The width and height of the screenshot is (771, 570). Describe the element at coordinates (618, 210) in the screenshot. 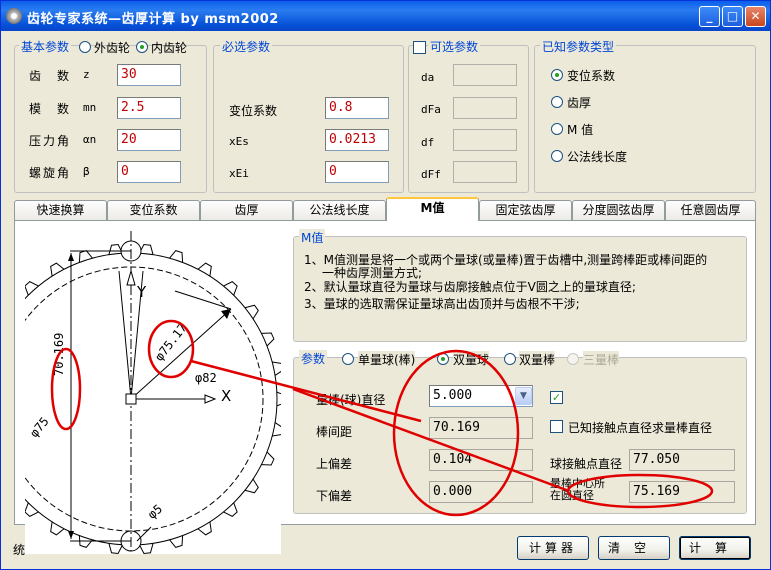

I see `tab-pitch-chord: 分度圆弦齿厚` at that location.